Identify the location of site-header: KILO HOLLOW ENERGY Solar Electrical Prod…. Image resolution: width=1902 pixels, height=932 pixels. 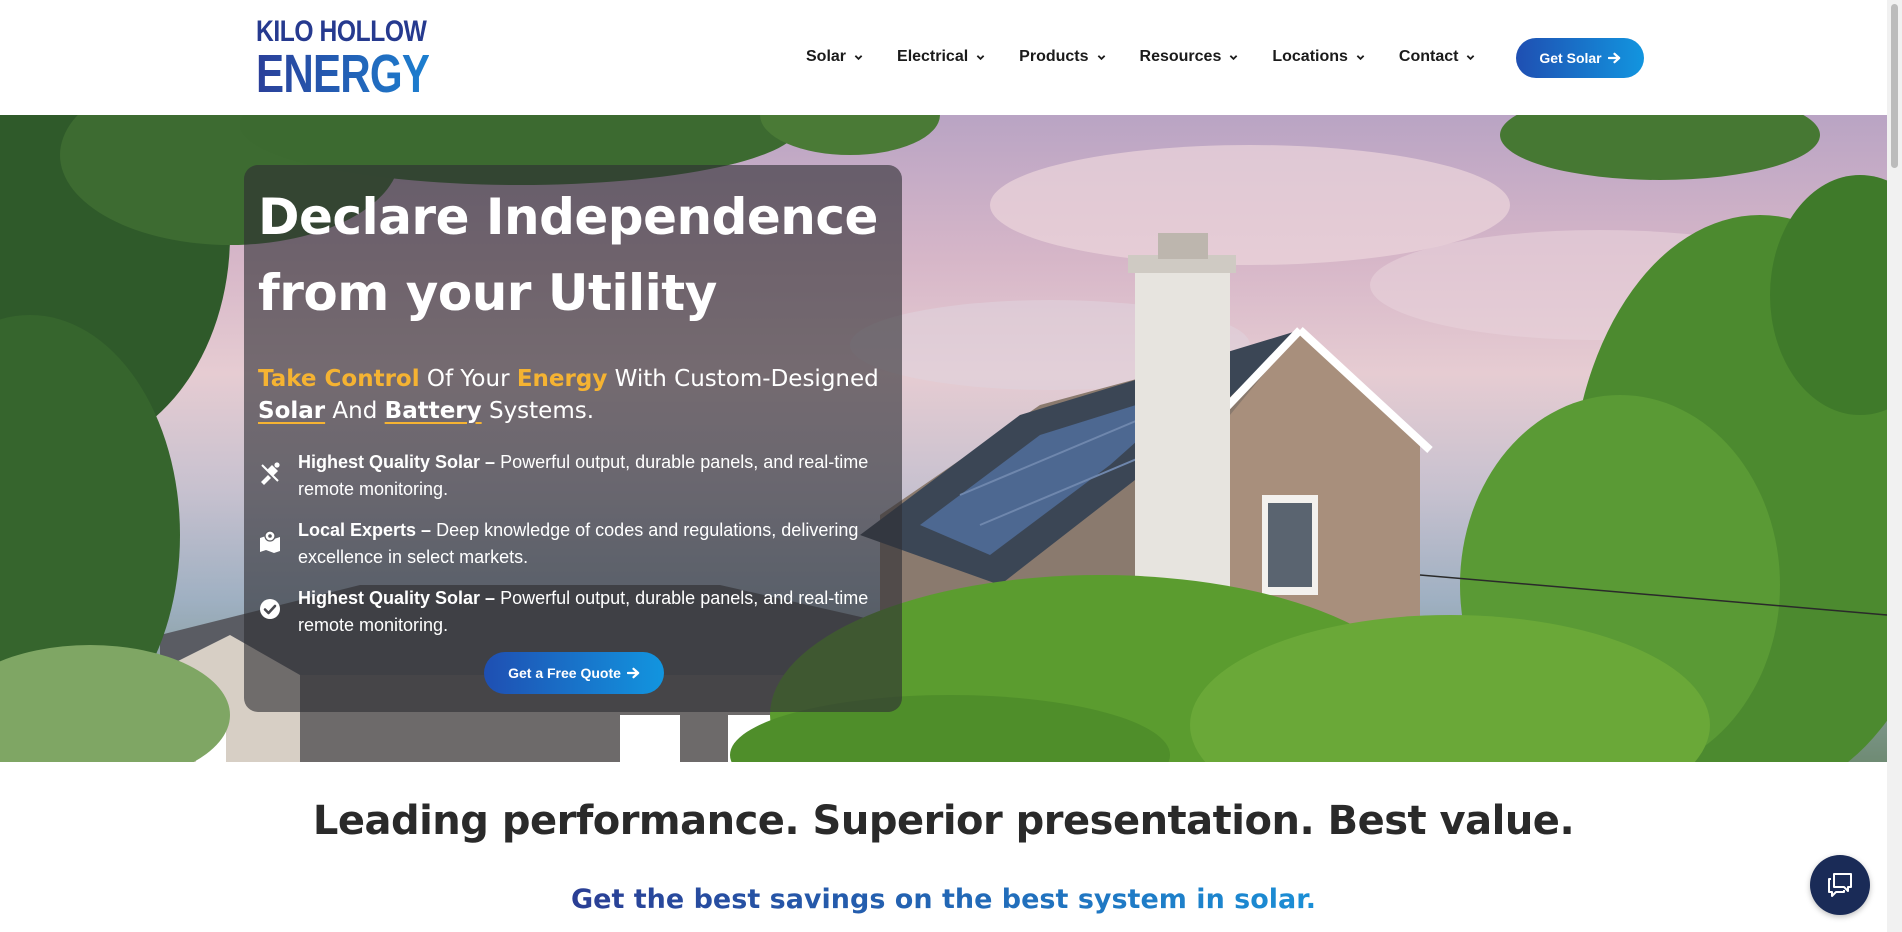
(943, 57).